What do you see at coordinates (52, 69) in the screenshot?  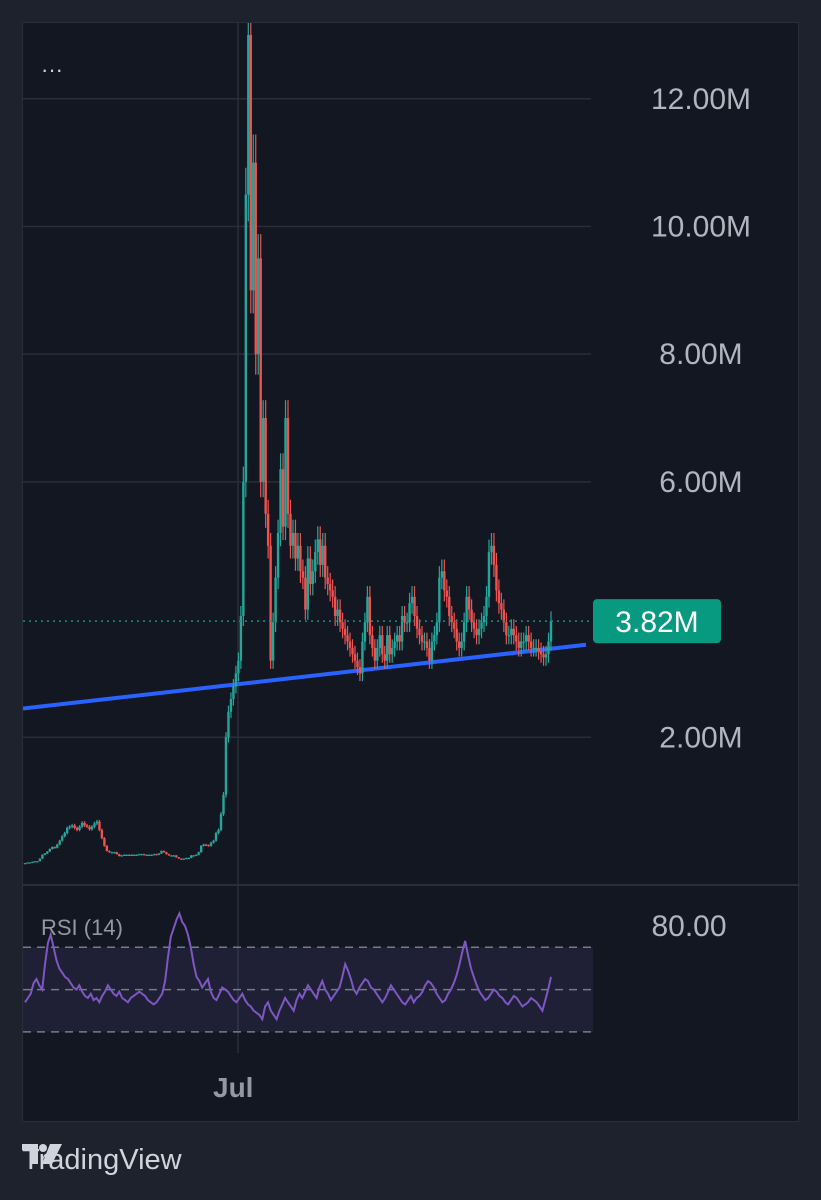 I see `chart-menu-dots: ···` at bounding box center [52, 69].